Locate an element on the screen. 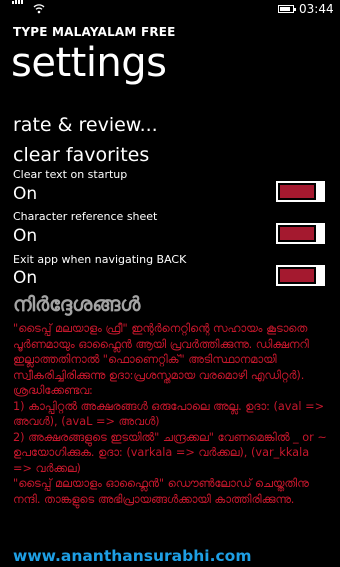 The image size is (340, 567). setting-value-exit-back: On is located at coordinates (25, 278).